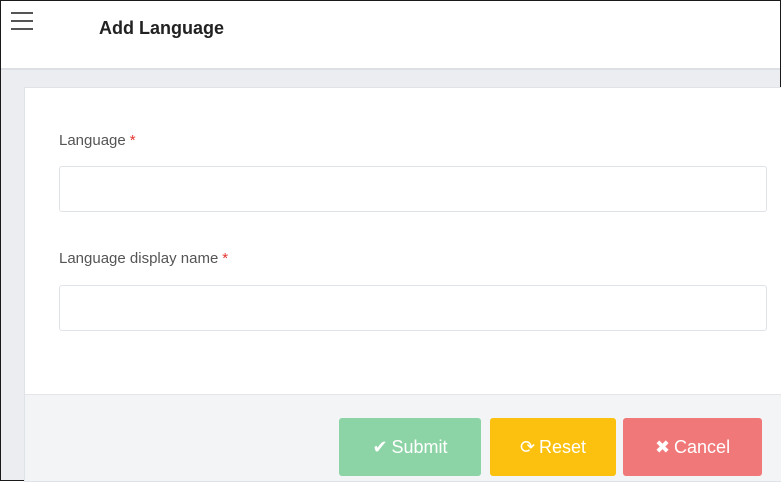  I want to click on refresh-icon: ⟳, so click(527, 446).